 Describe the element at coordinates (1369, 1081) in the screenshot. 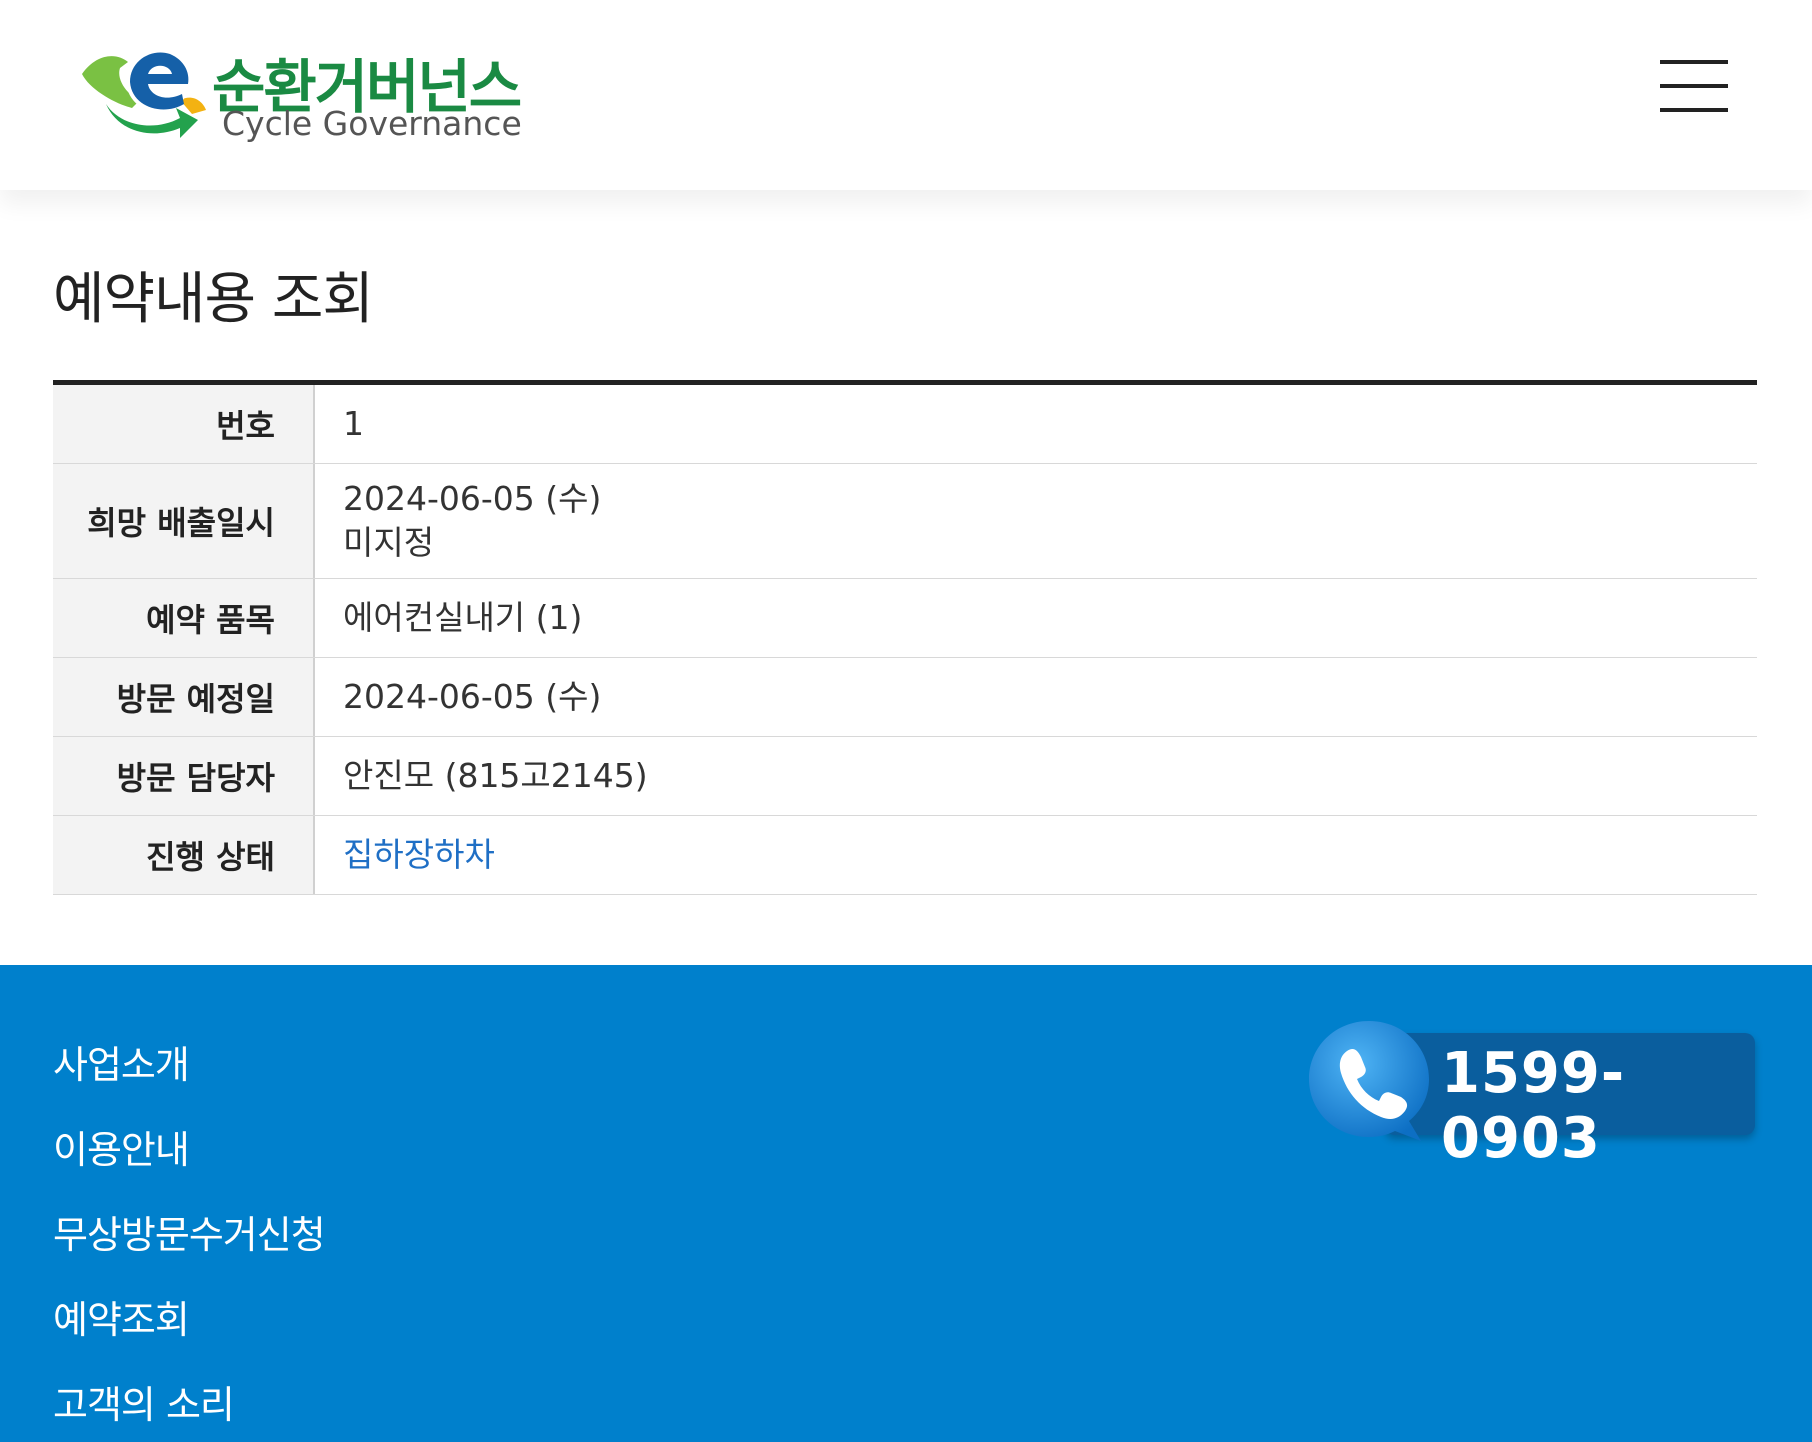

I see `phone-icon` at that location.